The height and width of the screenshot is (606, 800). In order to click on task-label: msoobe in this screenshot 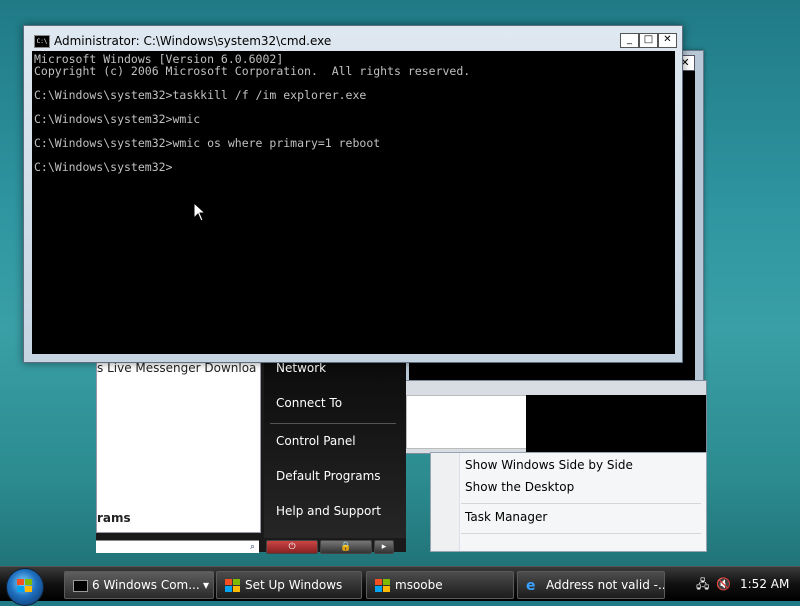, I will do `click(419, 585)`.